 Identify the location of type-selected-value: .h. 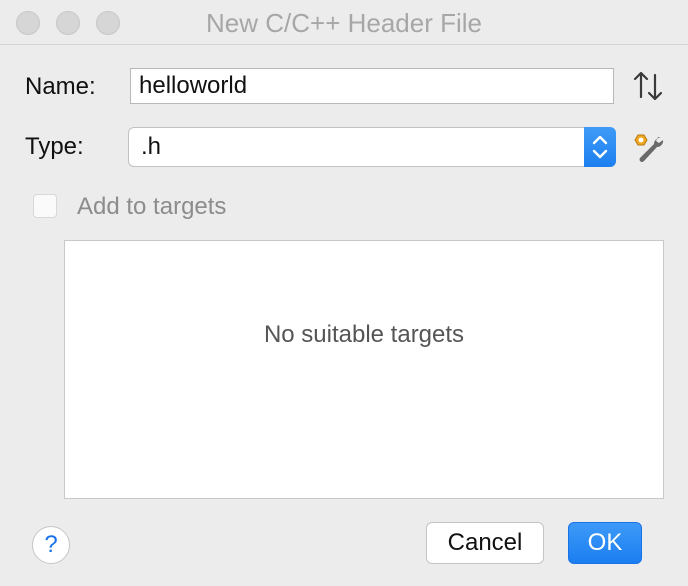
(151, 146).